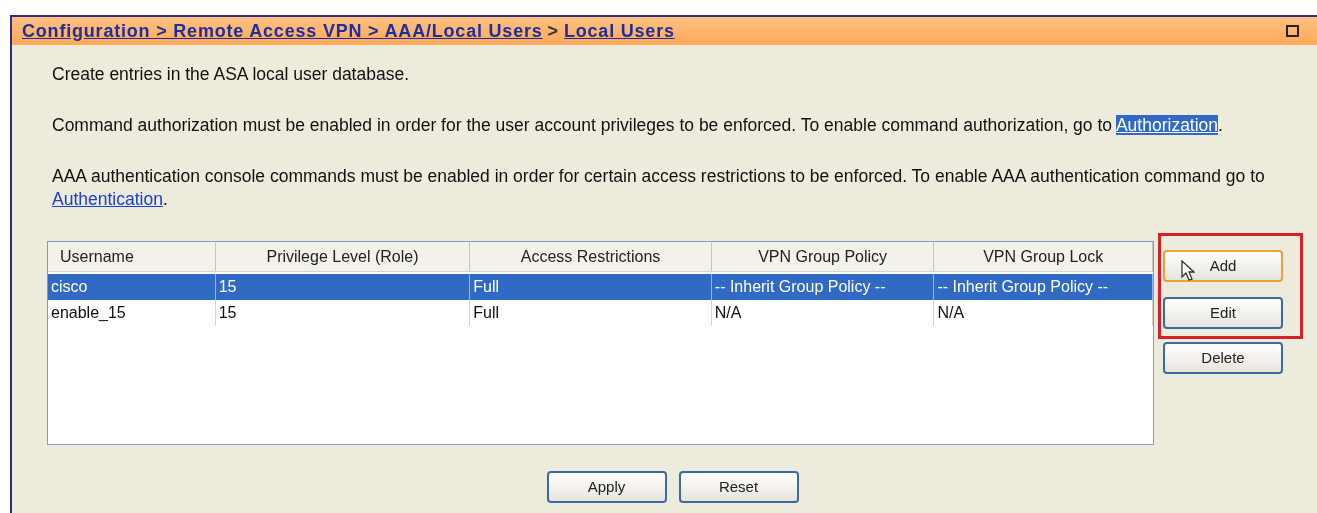  I want to click on column-header: VPN Group Policy, so click(823, 256).